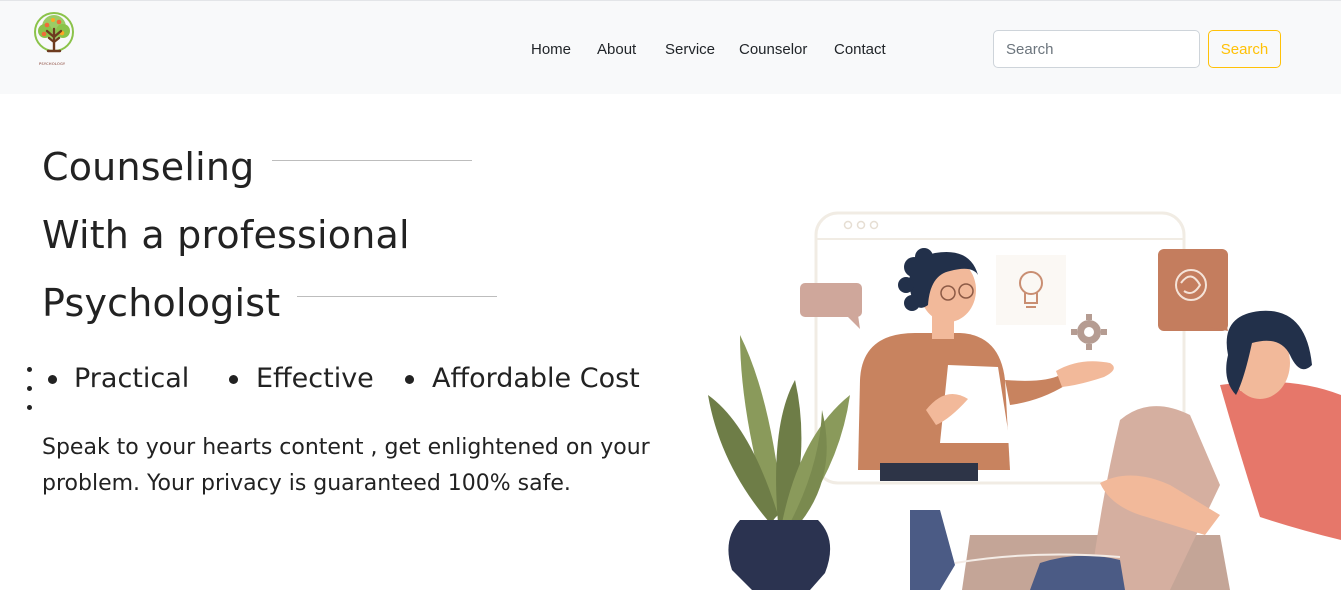 The image size is (1341, 590). I want to click on tree-logo-icon, so click(54, 40).